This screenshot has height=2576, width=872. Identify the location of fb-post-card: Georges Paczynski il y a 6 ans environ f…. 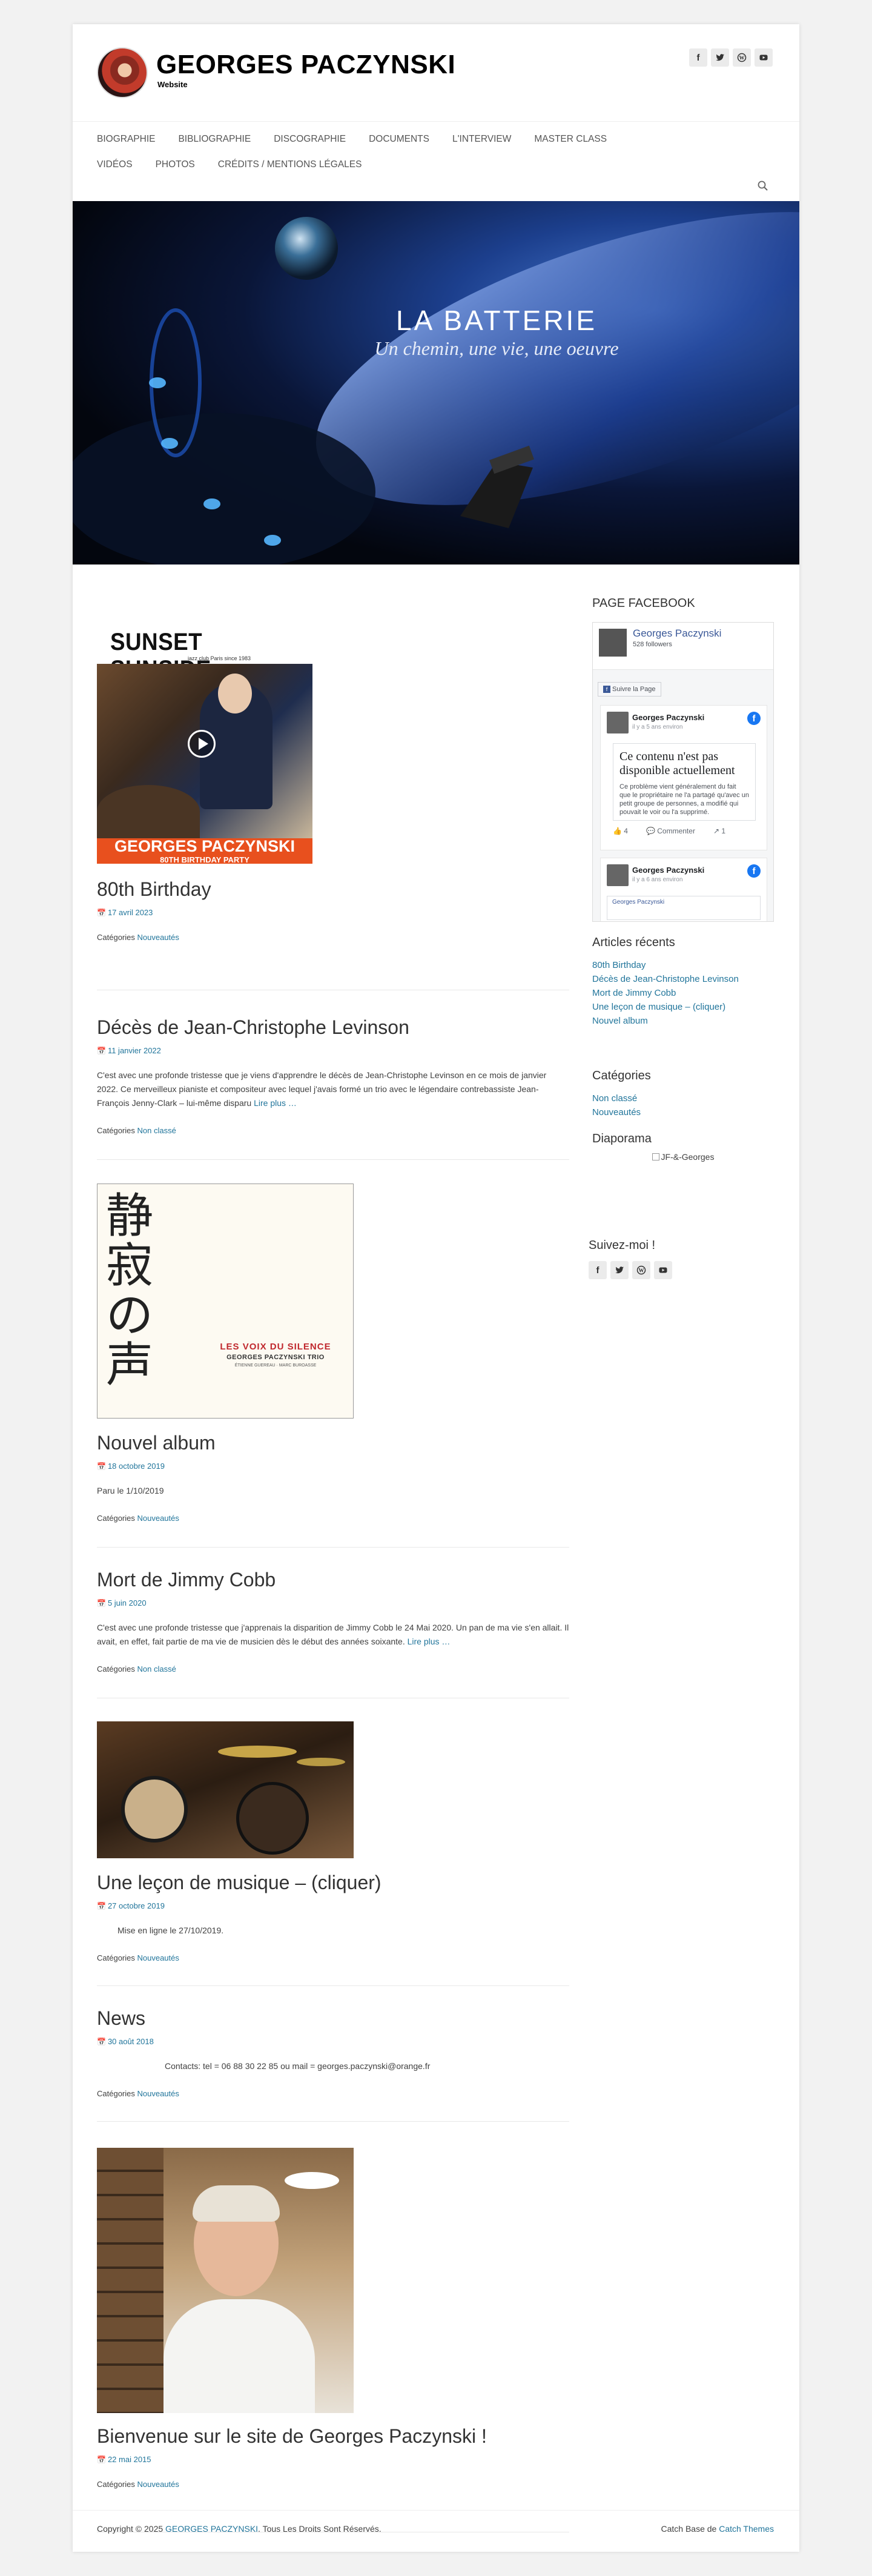
(683, 889).